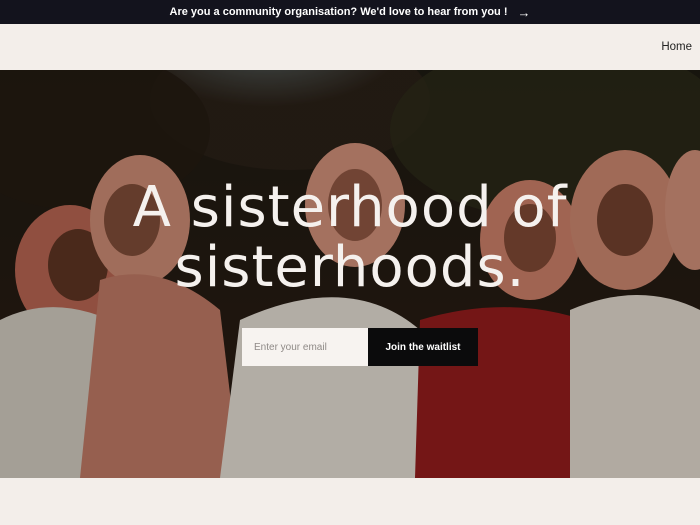 Image resolution: width=700 pixels, height=525 pixels. What do you see at coordinates (305, 347) in the screenshot?
I see `email-input` at bounding box center [305, 347].